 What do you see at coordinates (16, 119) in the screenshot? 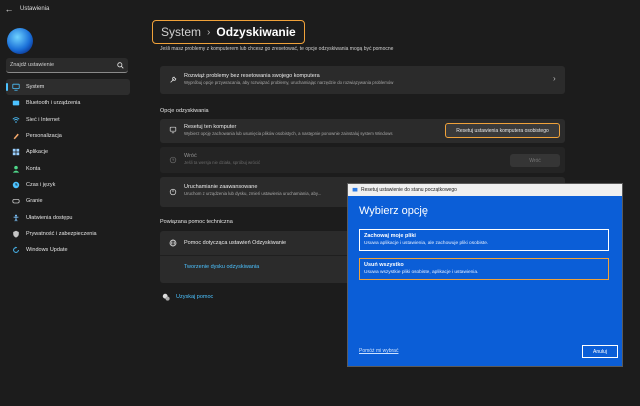
I see `network-icon` at bounding box center [16, 119].